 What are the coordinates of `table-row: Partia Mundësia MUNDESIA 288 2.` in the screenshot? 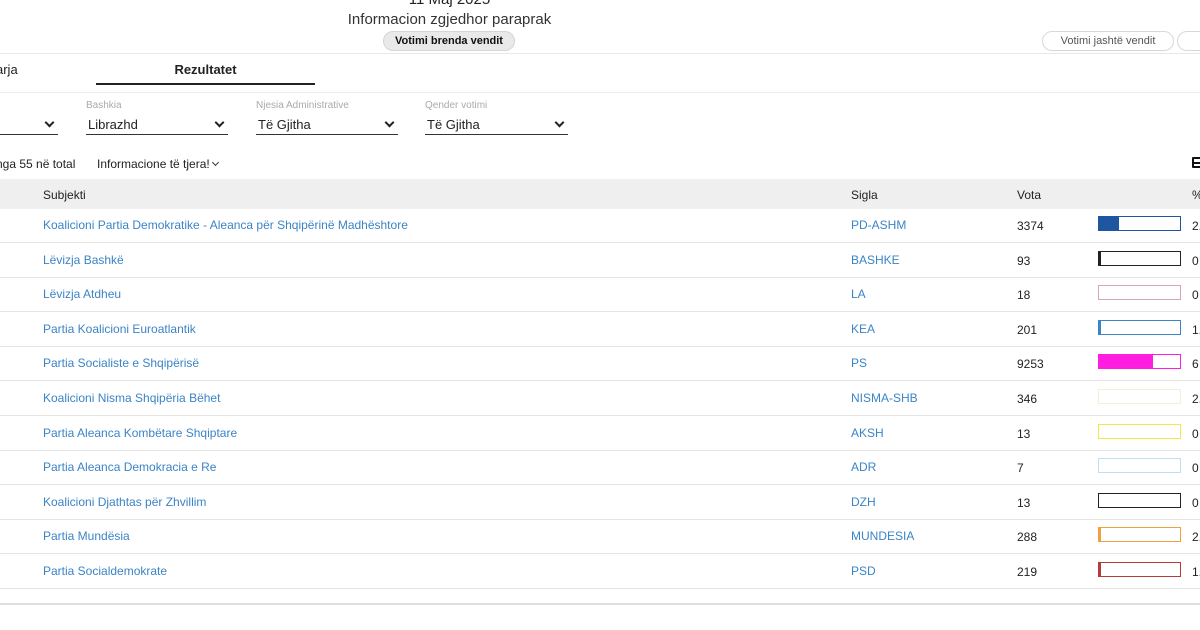 It's located at (600, 537).